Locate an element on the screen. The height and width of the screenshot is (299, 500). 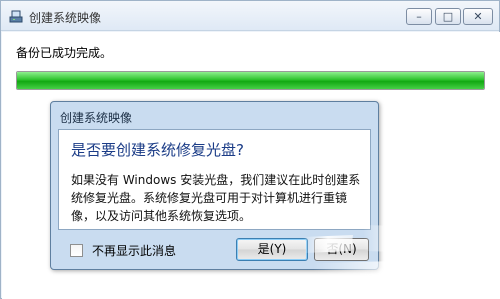
close-icon: ✕ is located at coordinates (478, 16).